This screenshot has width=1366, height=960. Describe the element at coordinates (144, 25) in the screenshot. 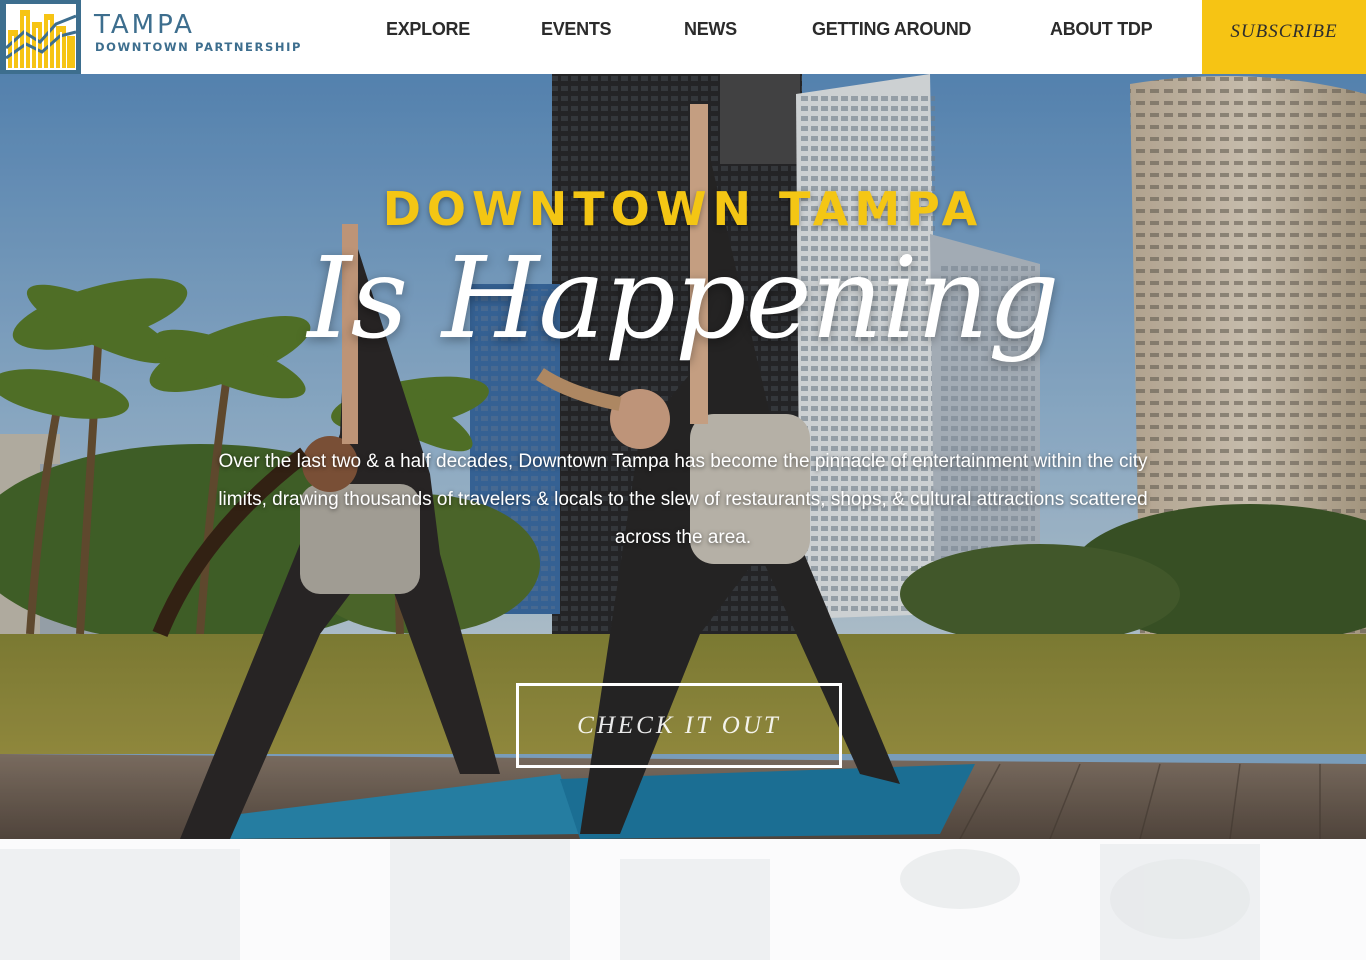

I see `brand-name: TAMPA` at that location.